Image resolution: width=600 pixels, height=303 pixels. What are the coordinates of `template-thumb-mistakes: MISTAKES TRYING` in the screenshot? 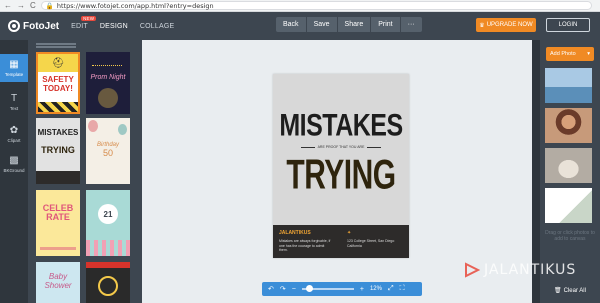 It's located at (58, 151).